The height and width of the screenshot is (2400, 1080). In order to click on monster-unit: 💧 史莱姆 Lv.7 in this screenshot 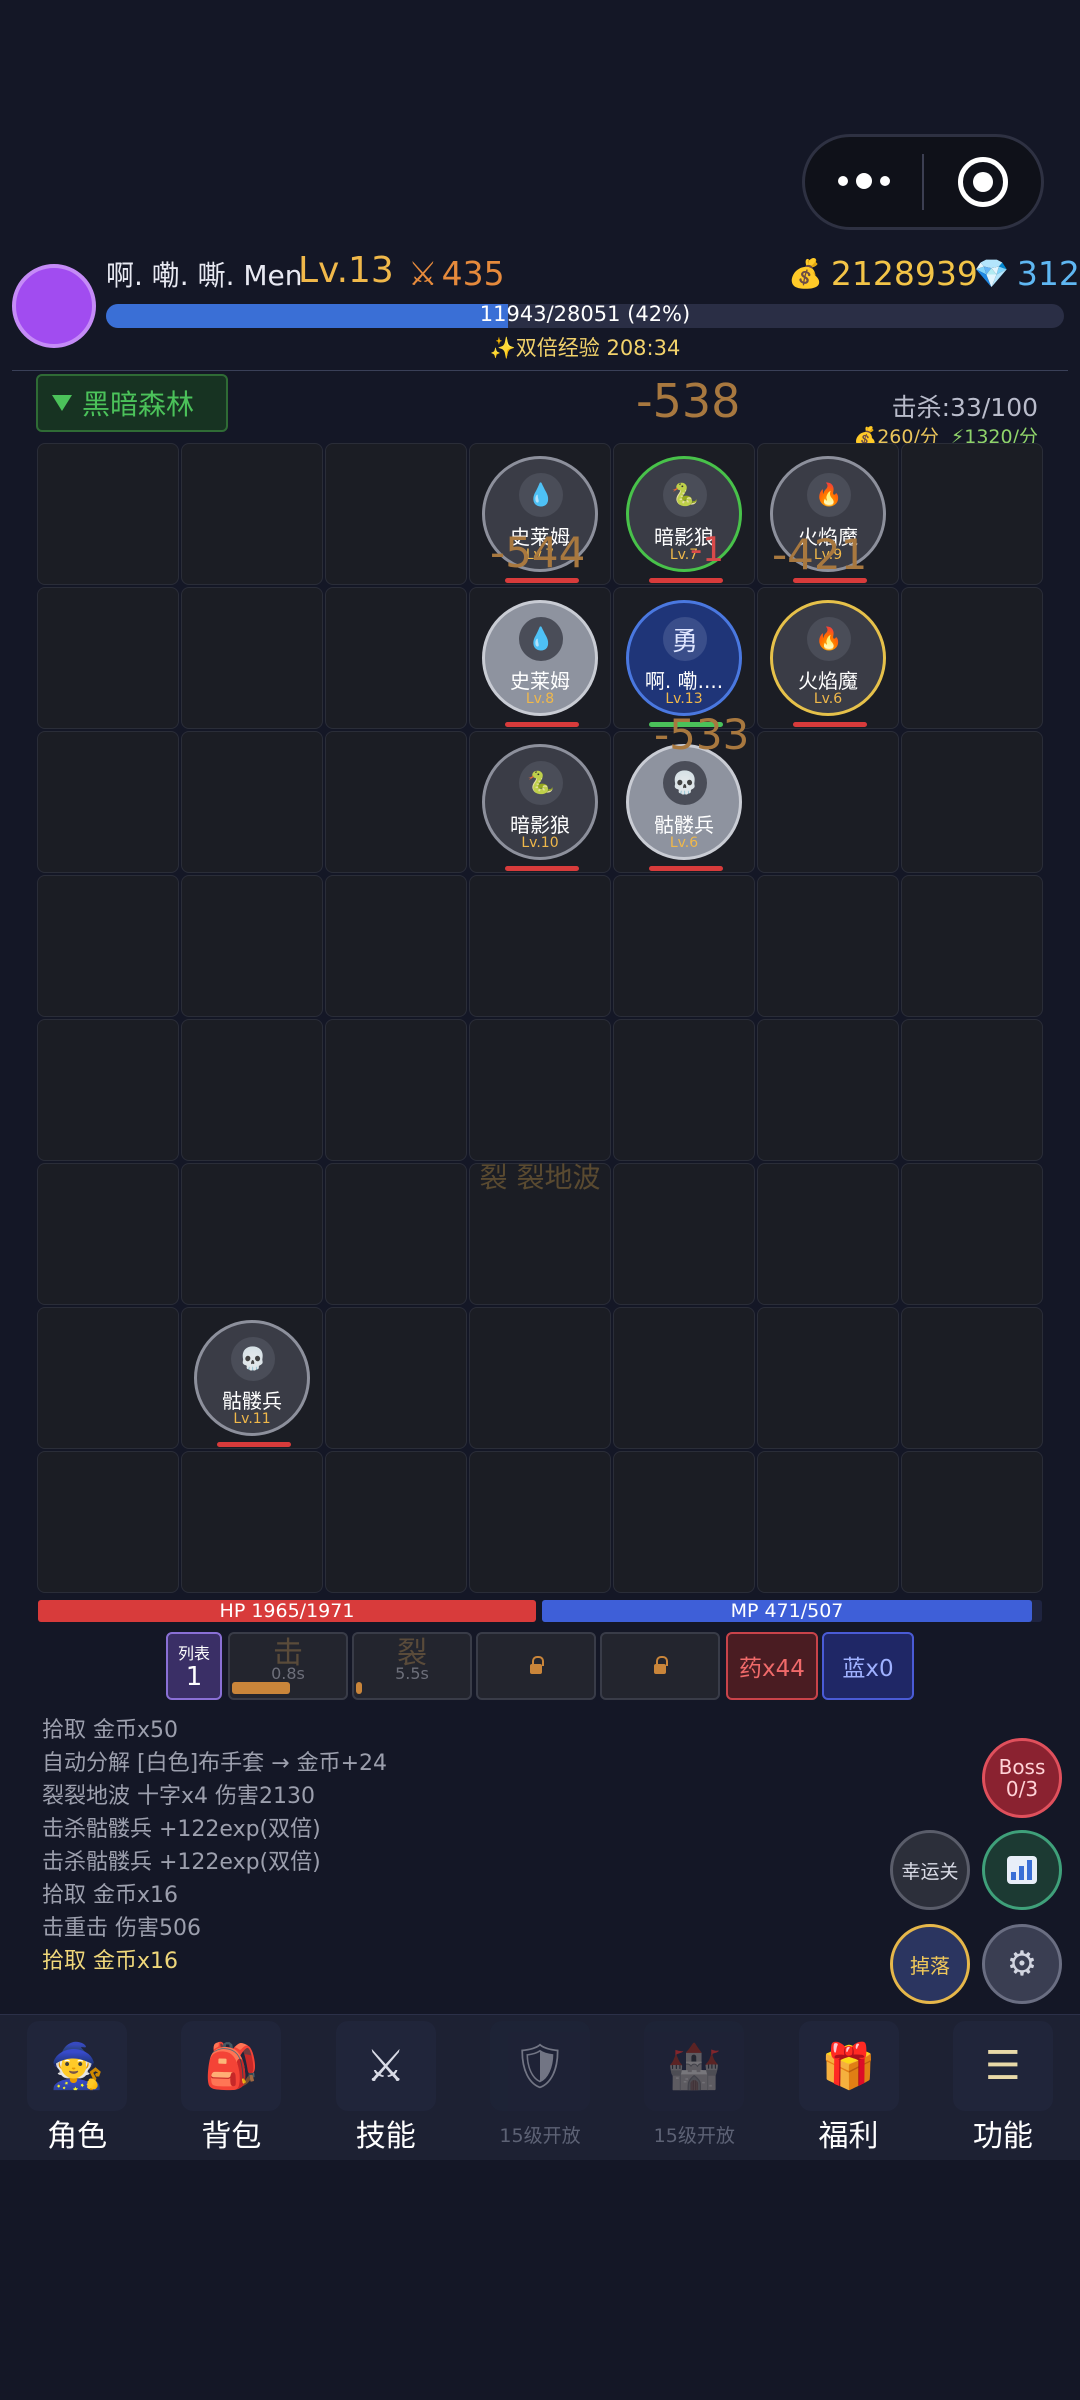, I will do `click(540, 519)`.